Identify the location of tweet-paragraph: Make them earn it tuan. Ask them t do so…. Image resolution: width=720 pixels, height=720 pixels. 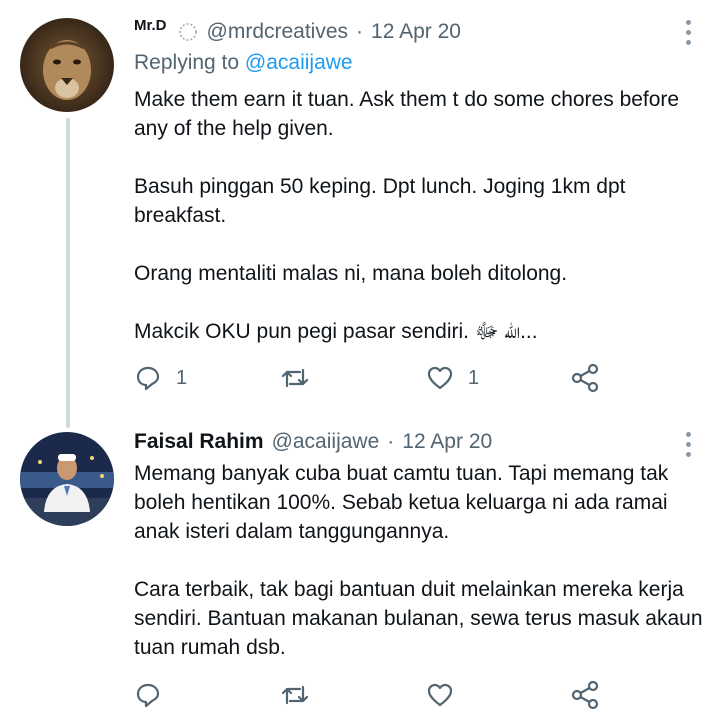
(409, 114).